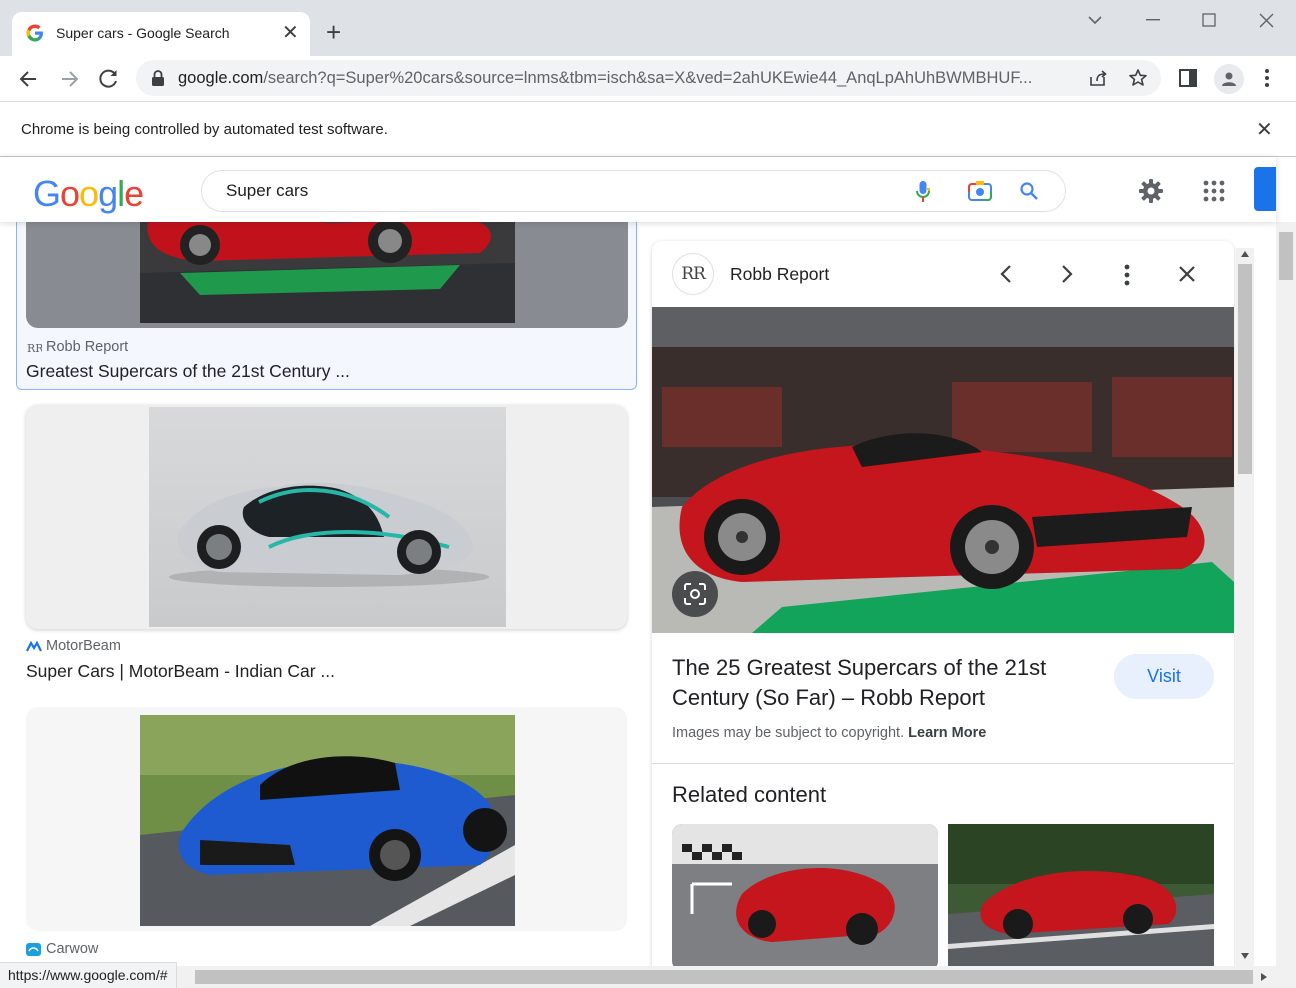  Describe the element at coordinates (1209, 20) in the screenshot. I see `maximize-icon` at that location.